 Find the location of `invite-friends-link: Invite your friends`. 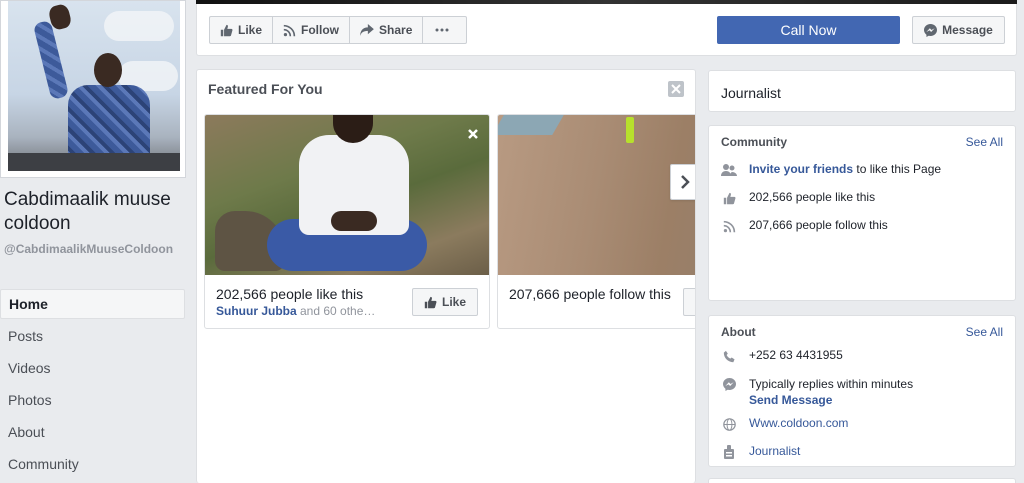

invite-friends-link: Invite your friends is located at coordinates (801, 169).